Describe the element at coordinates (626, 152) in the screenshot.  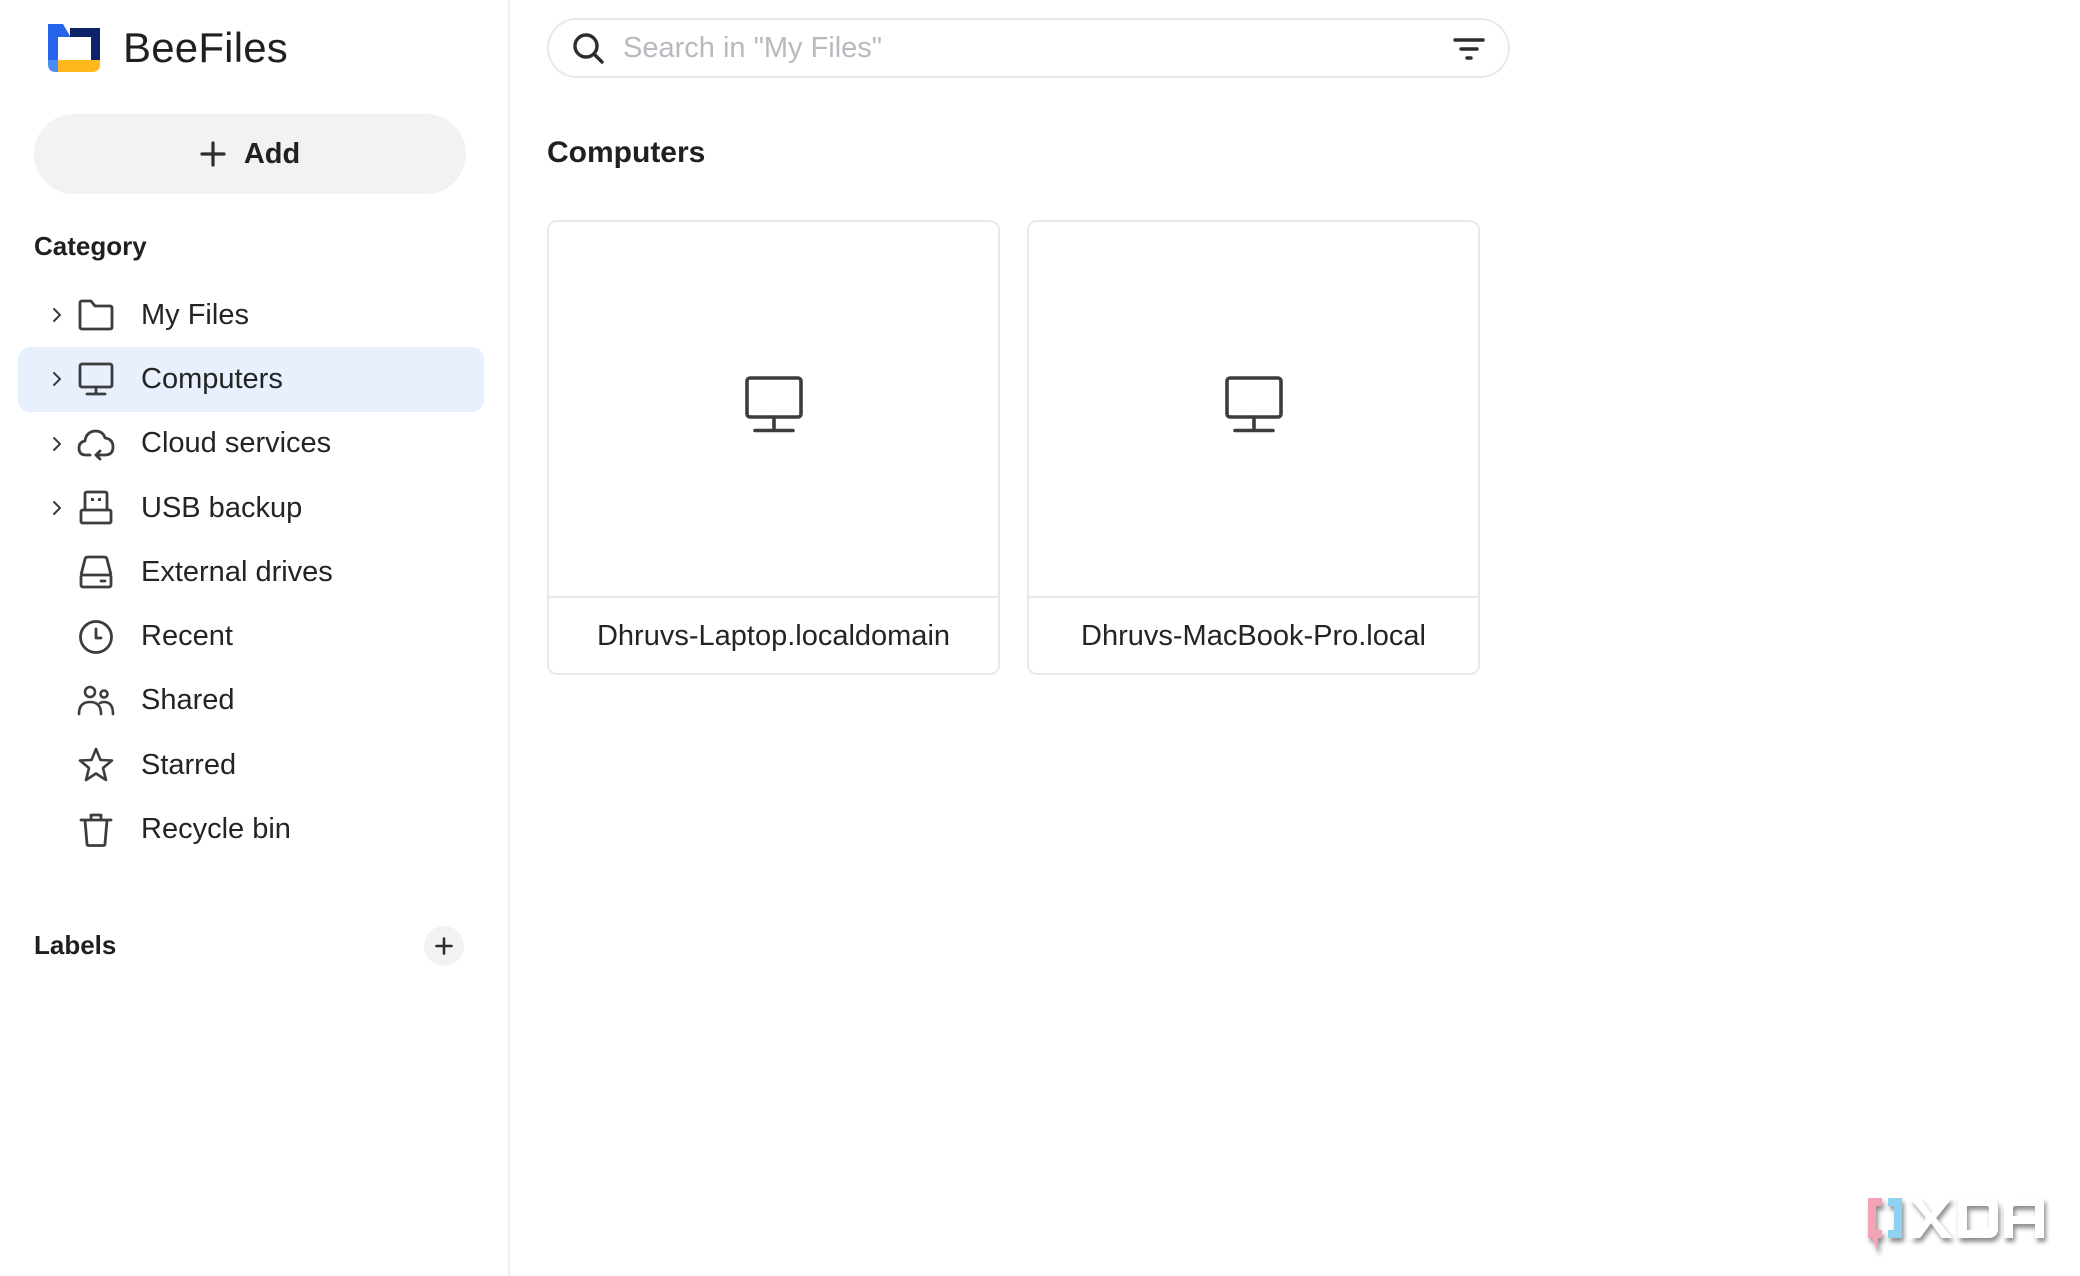
I see `page-title: Computers` at that location.